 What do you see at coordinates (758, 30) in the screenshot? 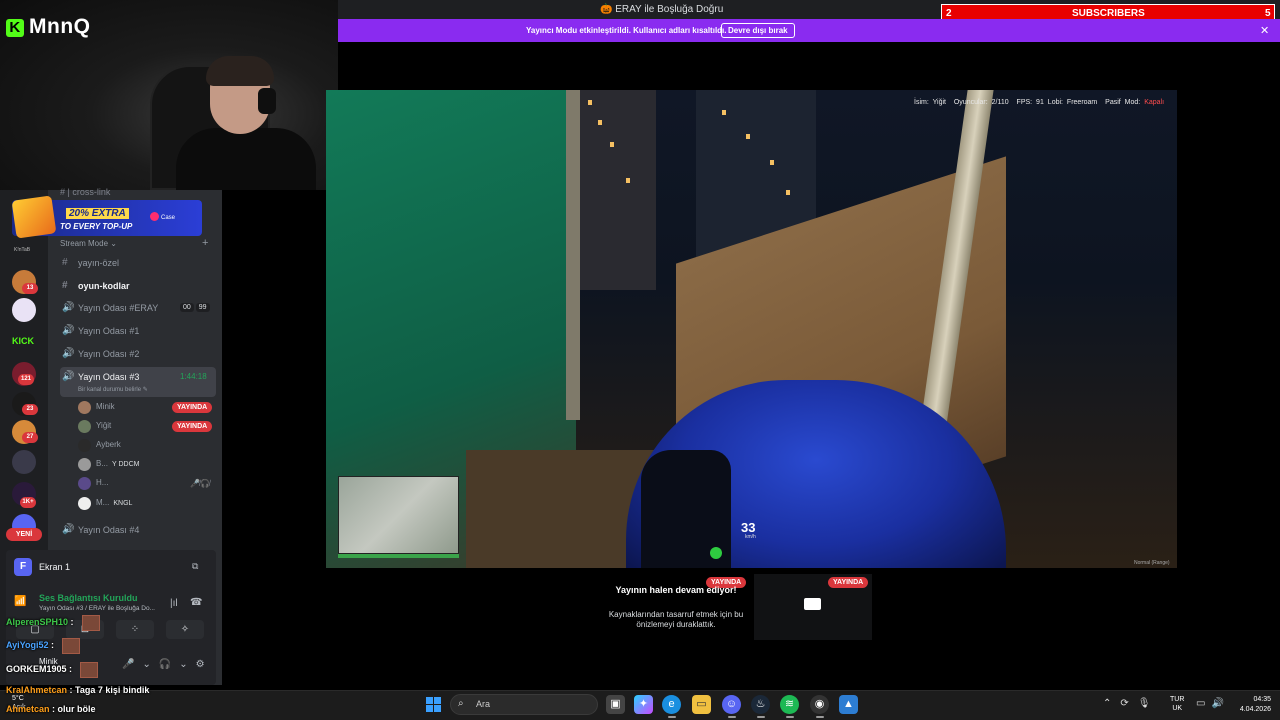
I see `disable-streamer-mode-button: Devre dışı bırak` at bounding box center [758, 30].